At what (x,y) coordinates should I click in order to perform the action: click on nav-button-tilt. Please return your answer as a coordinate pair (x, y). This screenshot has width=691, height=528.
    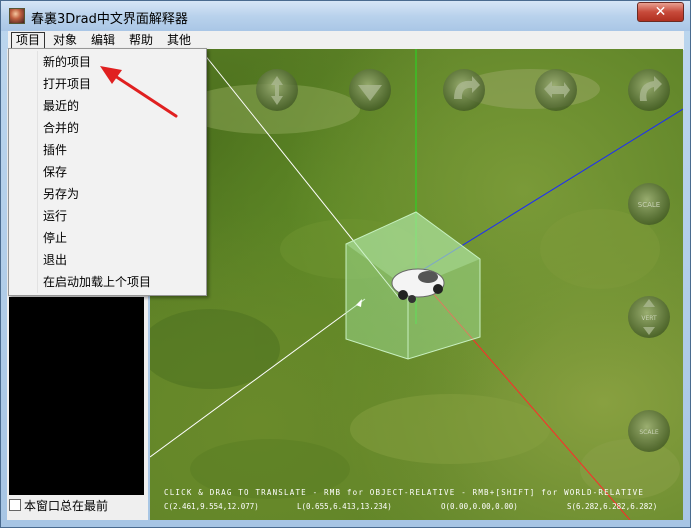
    Looking at the image, I should click on (649, 90).